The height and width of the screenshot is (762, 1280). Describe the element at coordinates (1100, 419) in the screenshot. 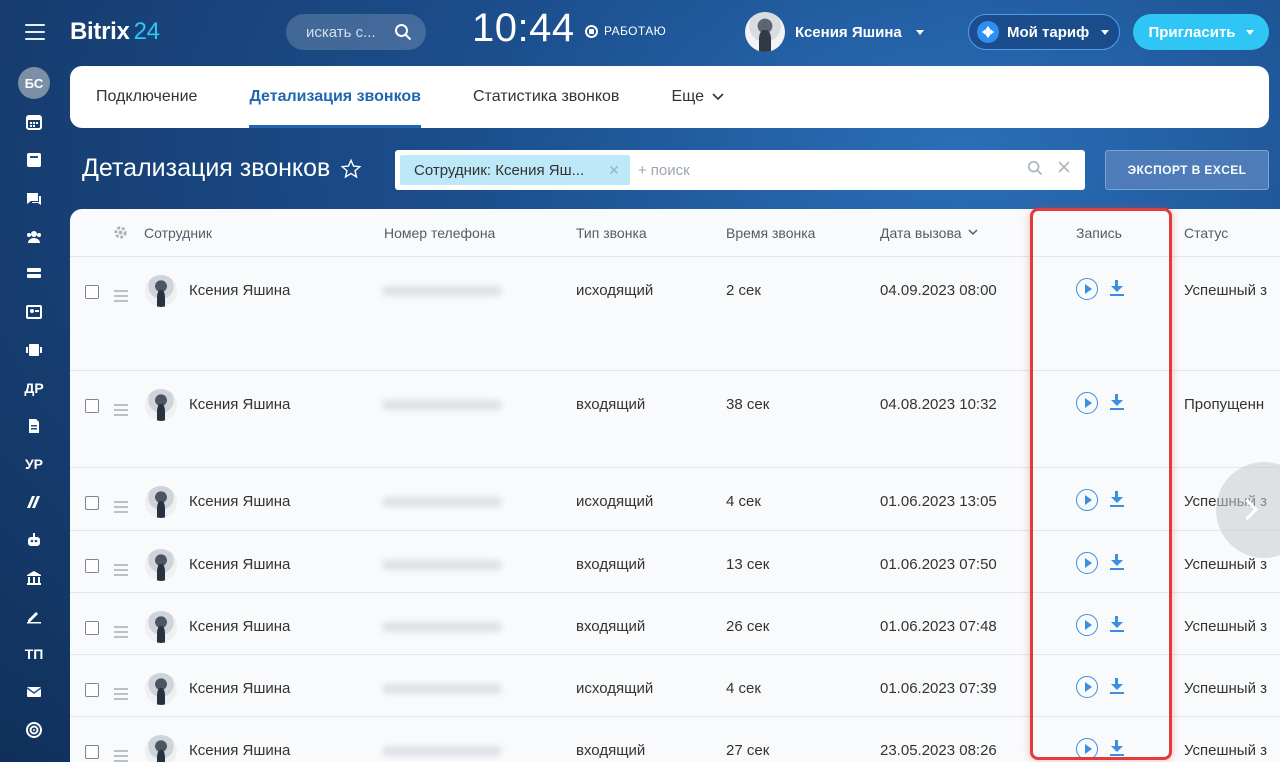

I see `recording-controls` at that location.